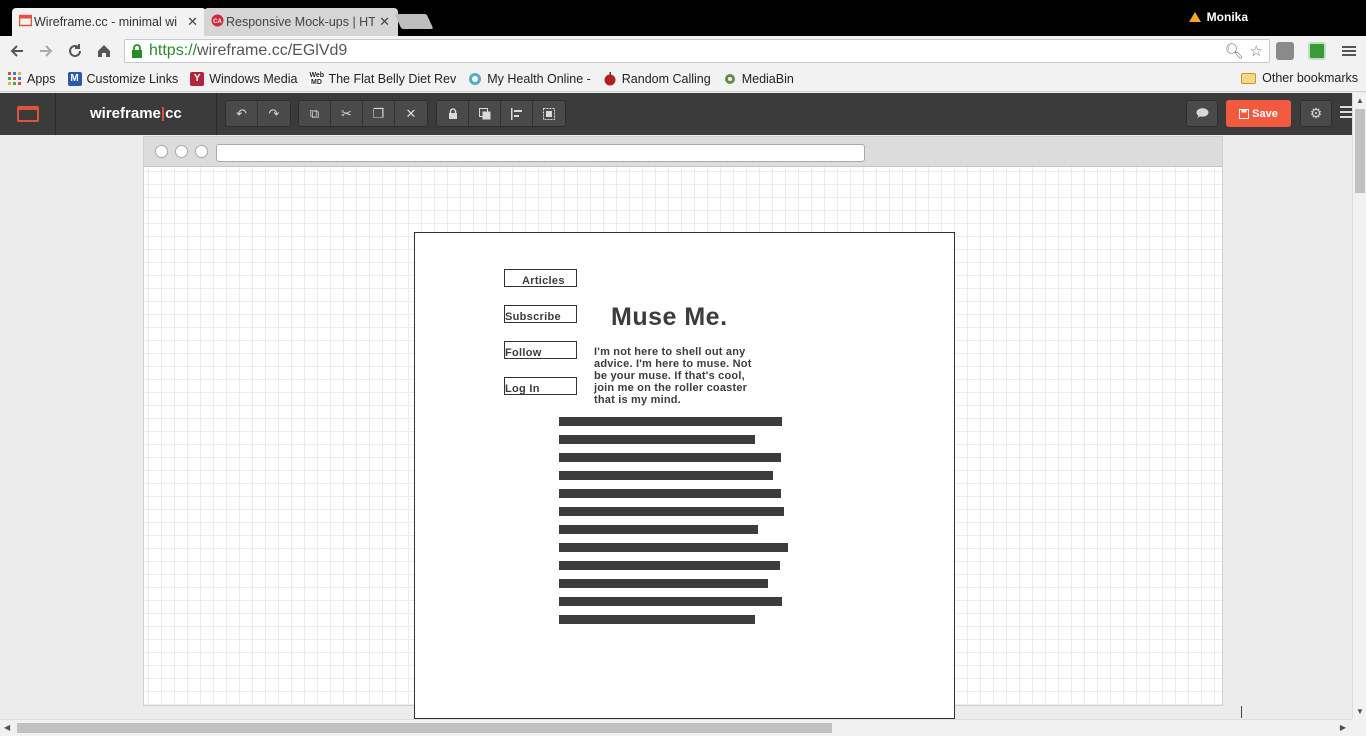 Image resolution: width=1366 pixels, height=736 pixels. I want to click on vertical-scrollbar: ▲ ▼, so click(1359, 406).